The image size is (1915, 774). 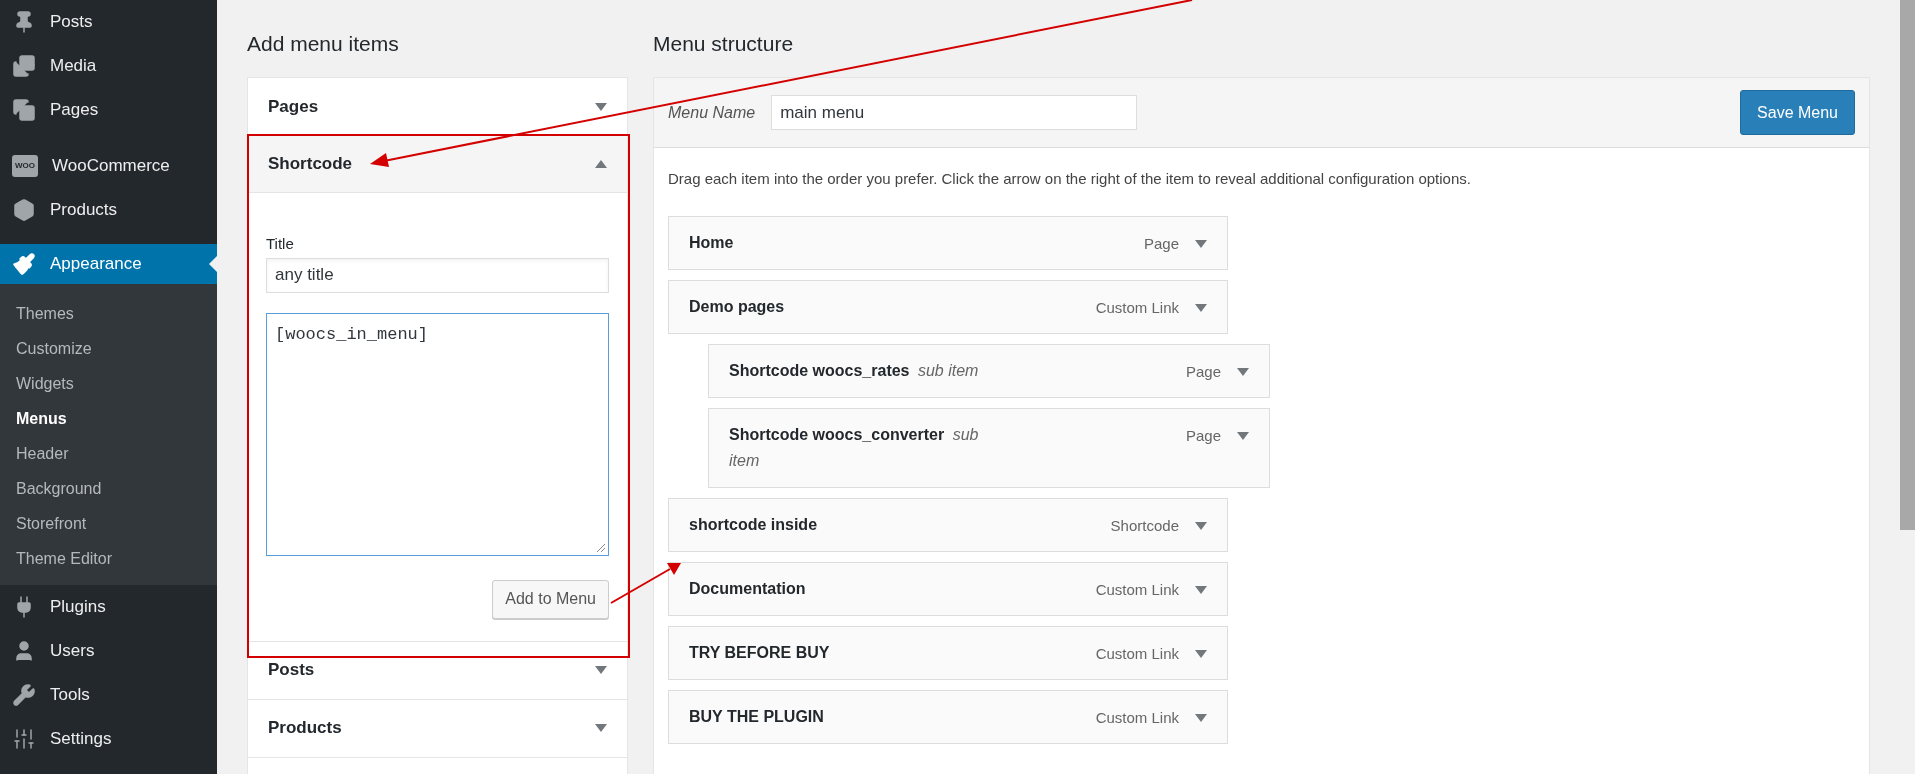 What do you see at coordinates (989, 370) in the screenshot?
I see `menu-item: Shortcode woocs_rates sub item Page` at bounding box center [989, 370].